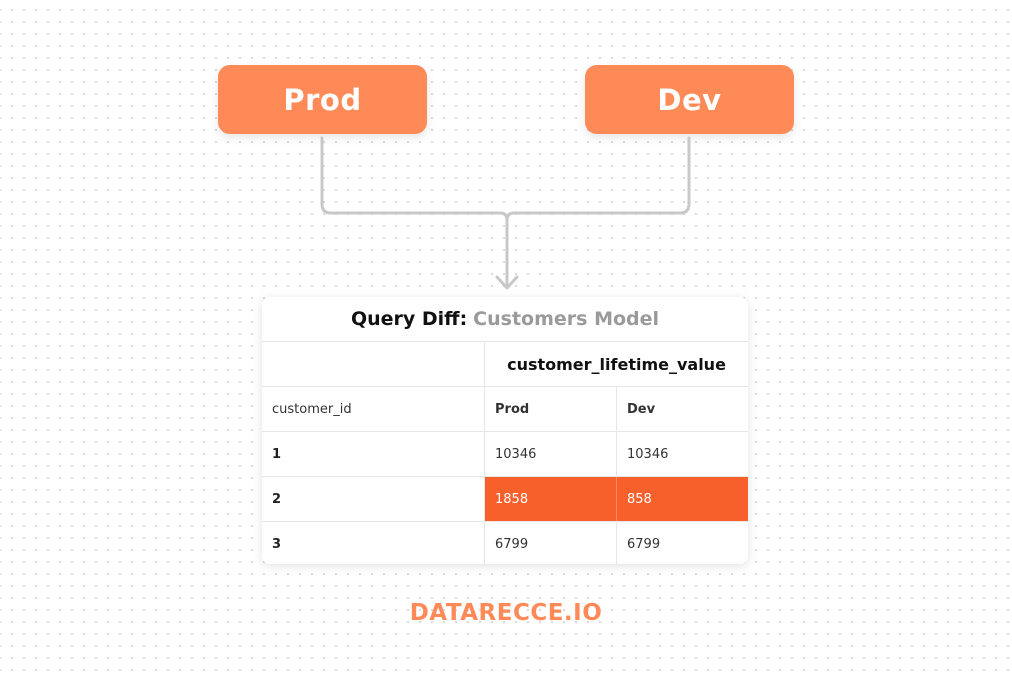 Image resolution: width=1012 pixels, height=674 pixels. What do you see at coordinates (373, 454) in the screenshot?
I see `customer-id-cell: 1` at bounding box center [373, 454].